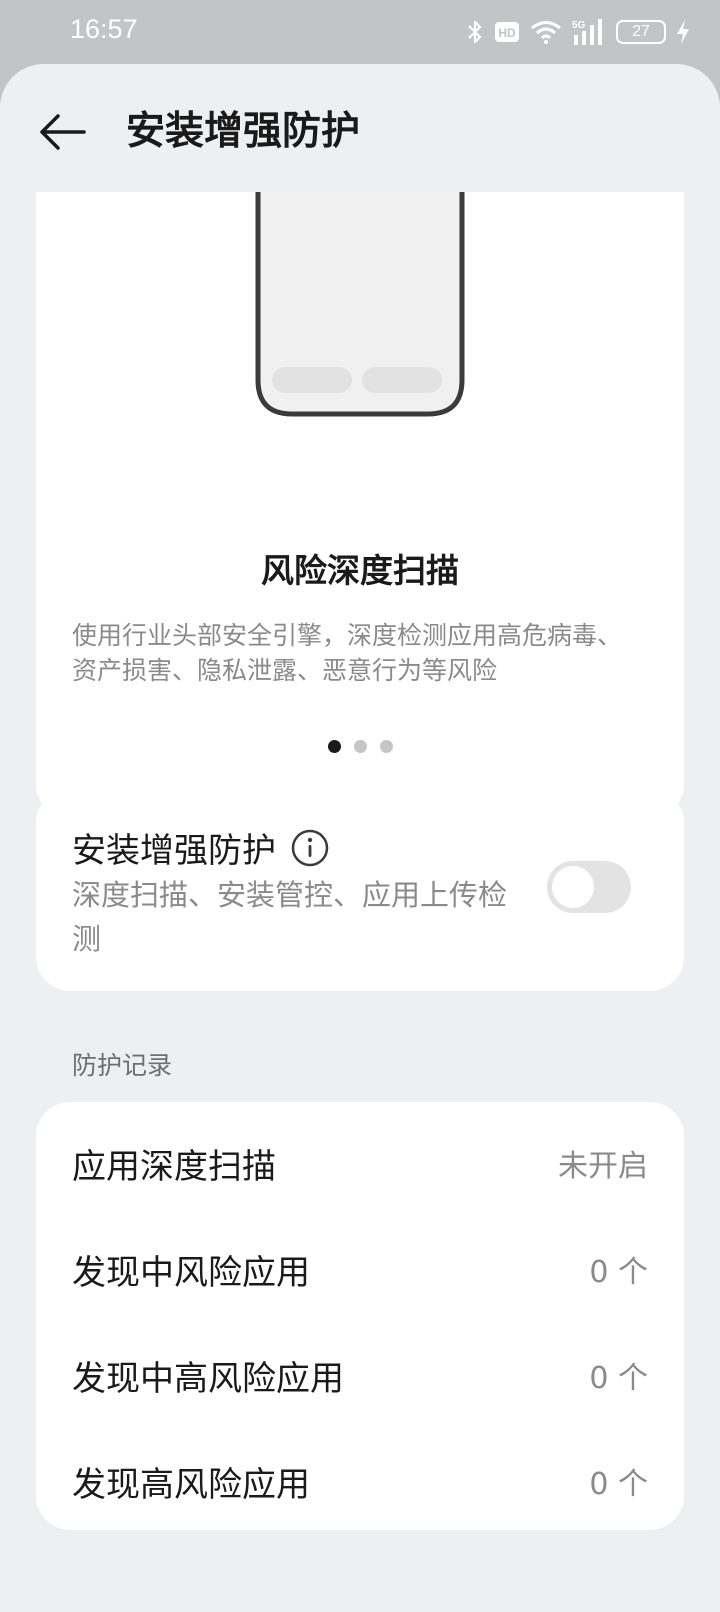 This screenshot has width=720, height=1612. I want to click on page-title: 安装增强防护, so click(243, 131).